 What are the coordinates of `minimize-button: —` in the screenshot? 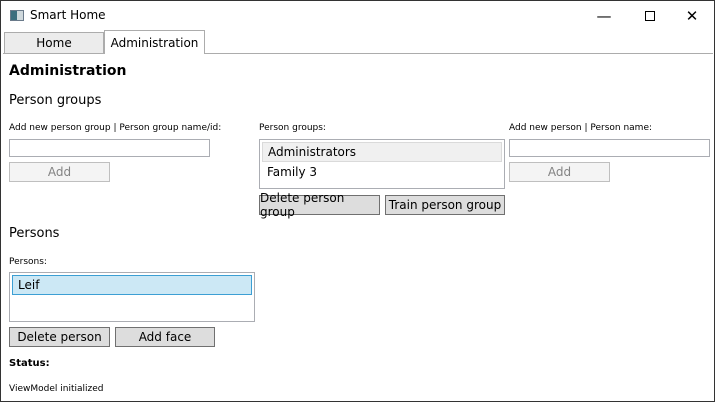 It's located at (604, 16).